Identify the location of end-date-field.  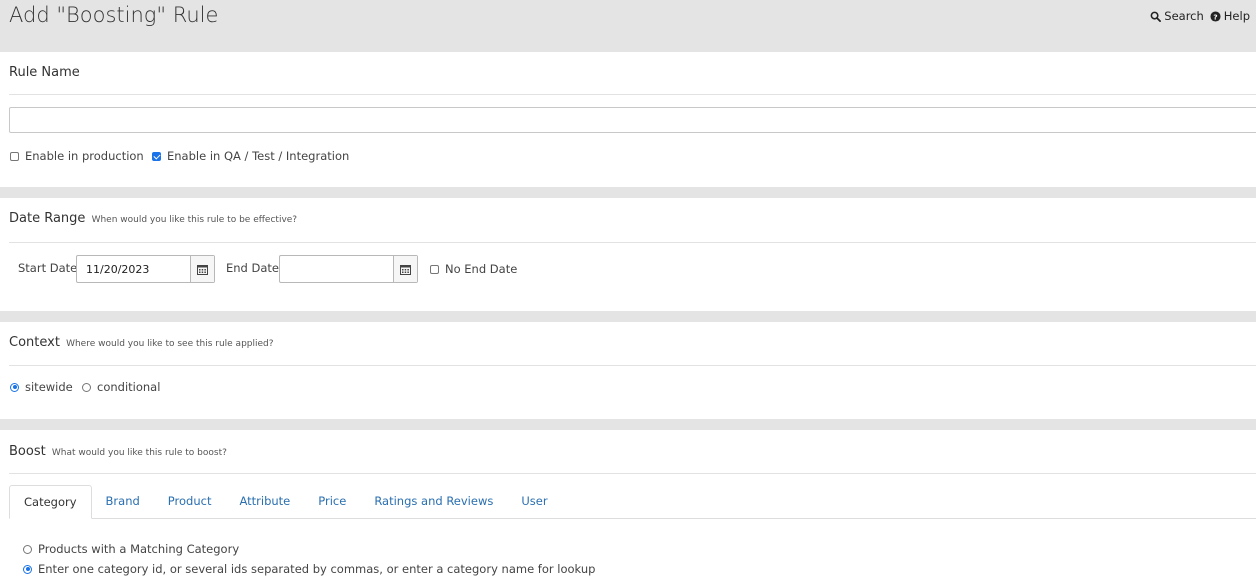
(348, 269).